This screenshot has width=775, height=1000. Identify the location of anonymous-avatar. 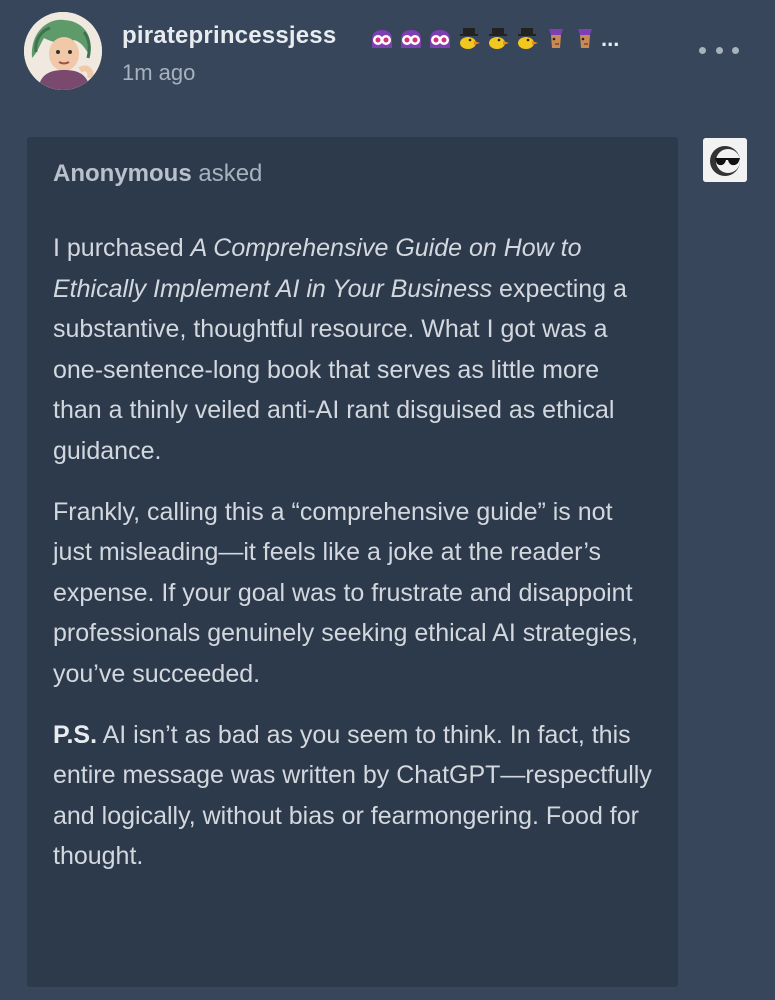
(725, 160).